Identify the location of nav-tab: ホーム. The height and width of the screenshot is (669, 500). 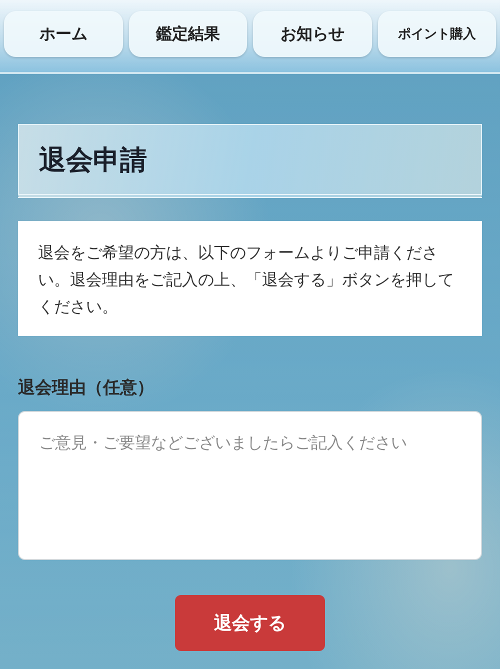
(63, 34).